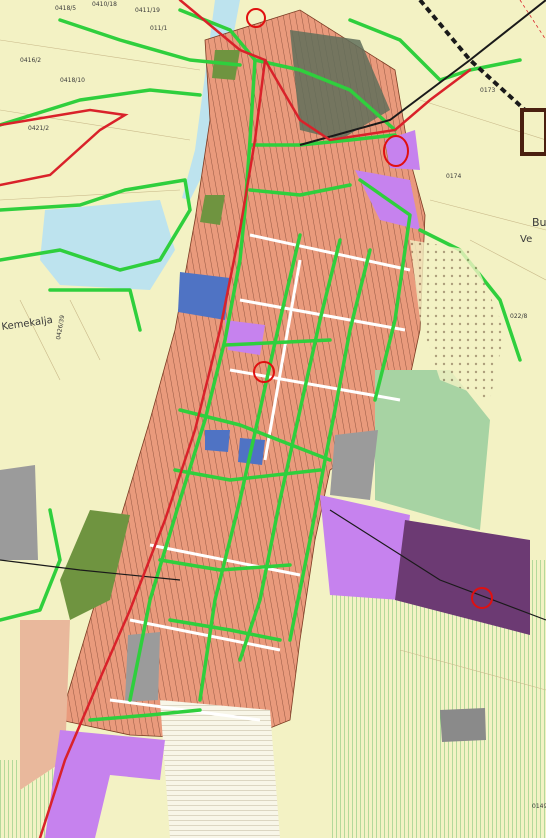  What do you see at coordinates (158, 28) in the screenshot?
I see `cadastral-label-10: 011/1` at bounding box center [158, 28].